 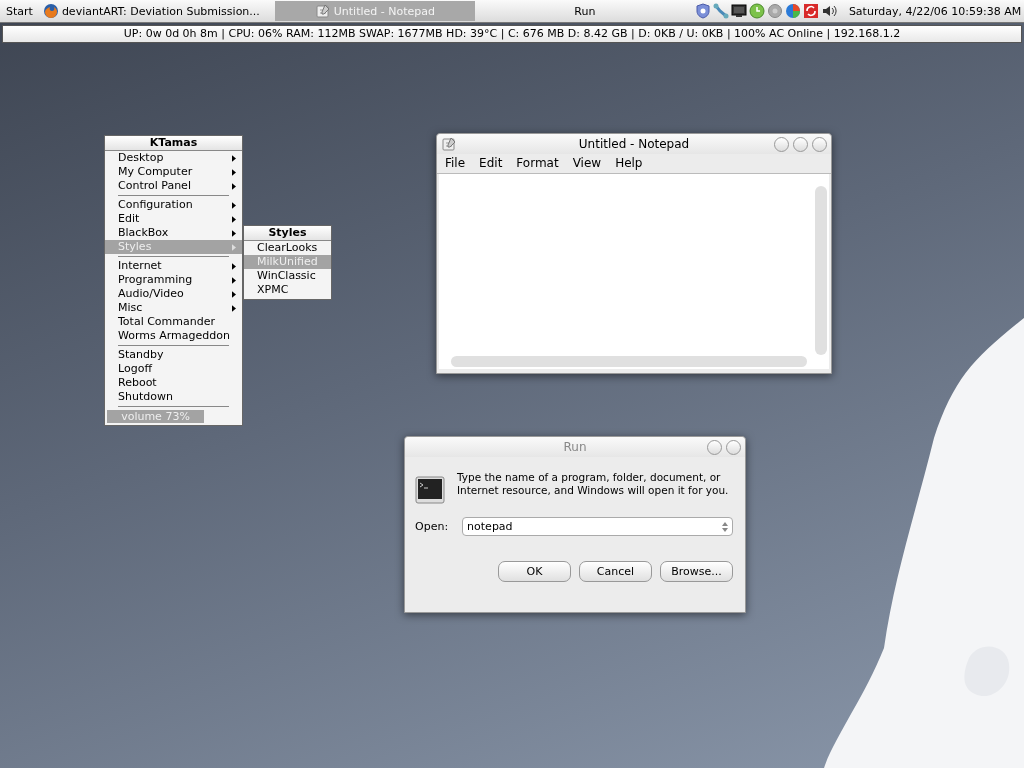 What do you see at coordinates (810, 11) in the screenshot?
I see `refresh-icon` at bounding box center [810, 11].